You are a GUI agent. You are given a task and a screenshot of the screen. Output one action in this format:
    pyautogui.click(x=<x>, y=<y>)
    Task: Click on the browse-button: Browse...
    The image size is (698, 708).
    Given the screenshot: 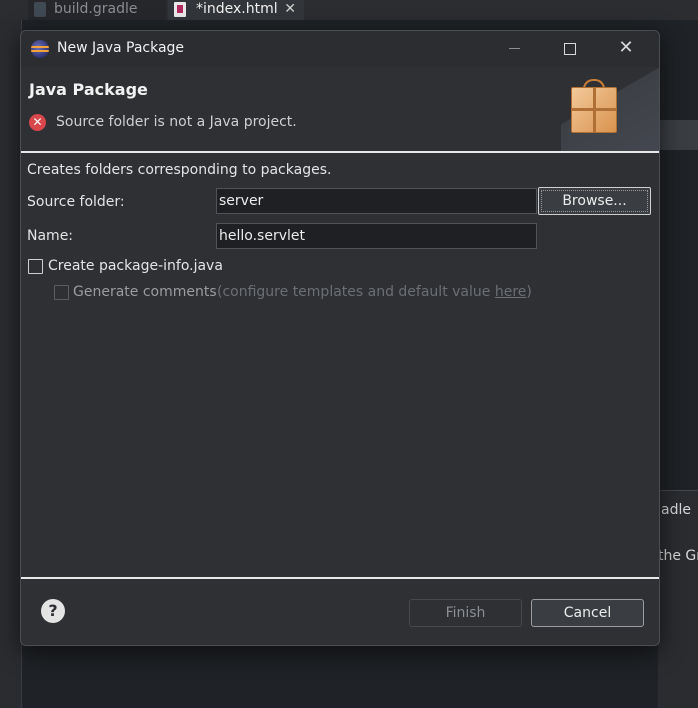 What is the action you would take?
    pyautogui.click(x=594, y=201)
    